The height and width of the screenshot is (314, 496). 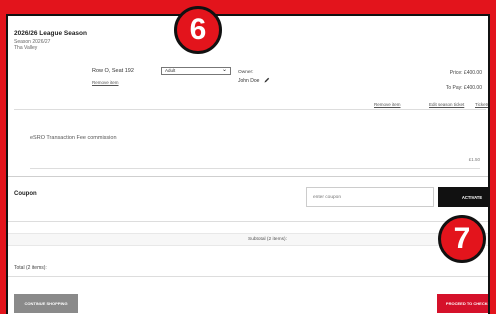 What do you see at coordinates (198, 30) in the screenshot?
I see `step-badge-6: 6` at bounding box center [198, 30].